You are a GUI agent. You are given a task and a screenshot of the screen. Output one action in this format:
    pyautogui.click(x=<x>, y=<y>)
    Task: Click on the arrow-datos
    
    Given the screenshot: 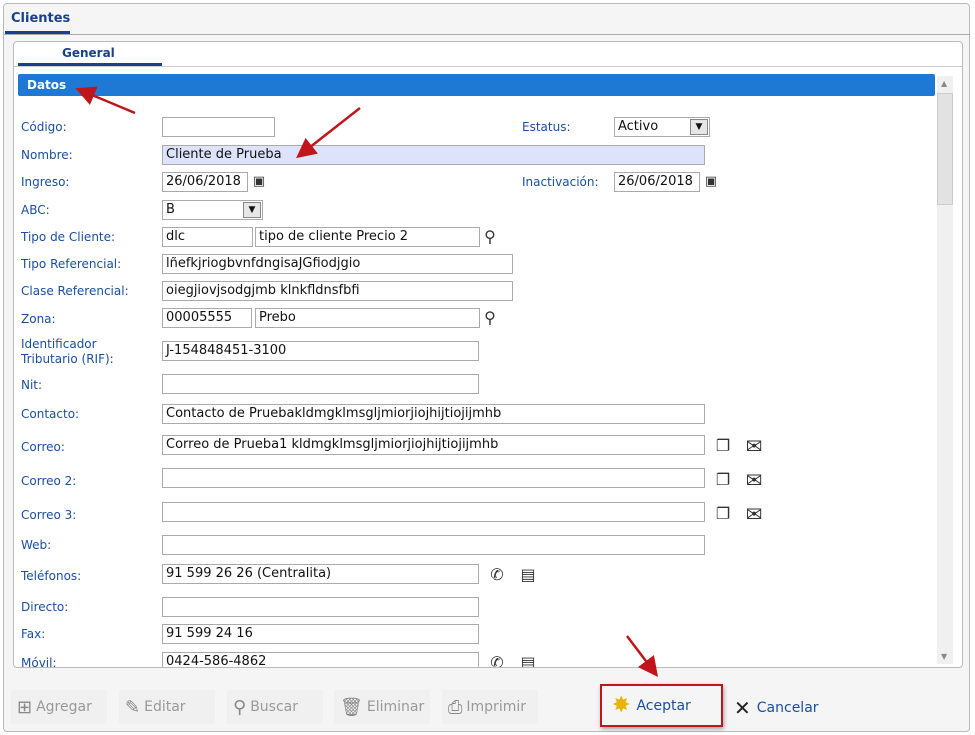 What is the action you would take?
    pyautogui.click(x=105, y=100)
    